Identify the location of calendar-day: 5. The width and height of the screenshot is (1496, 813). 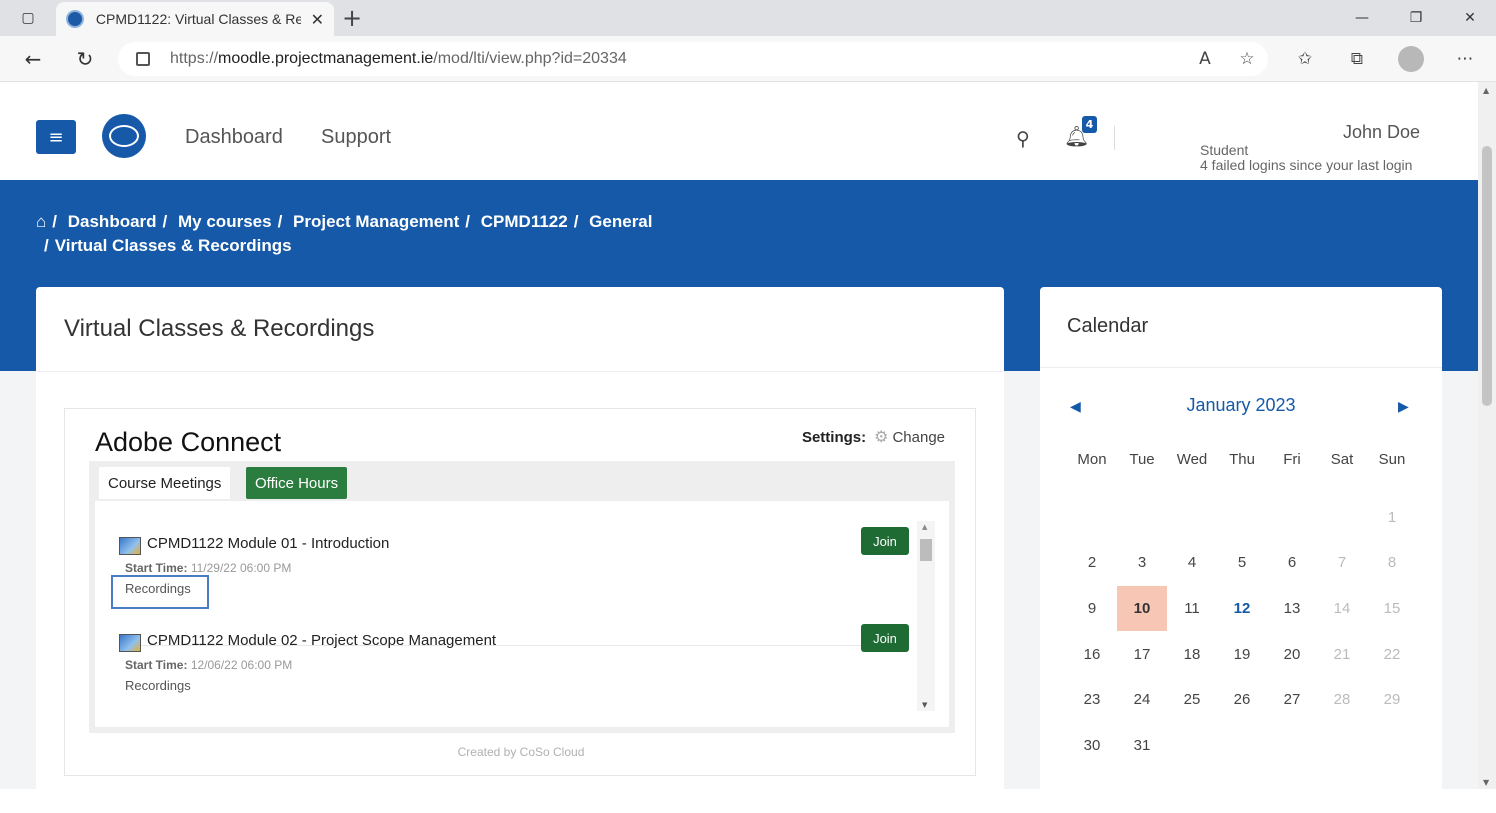
(1242, 563).